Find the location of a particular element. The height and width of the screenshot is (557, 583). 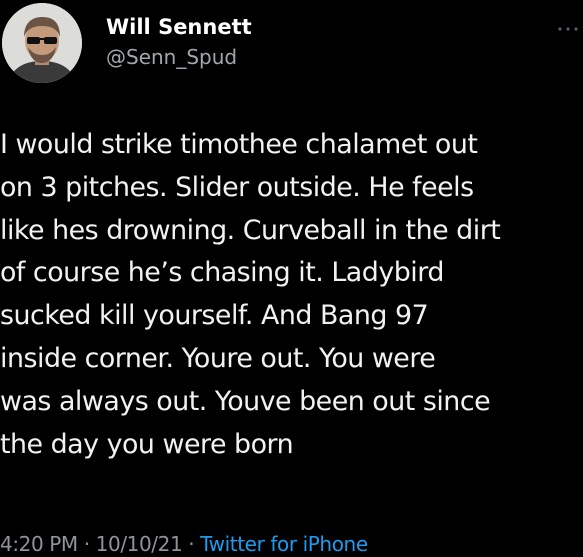

author-avatar is located at coordinates (42, 43).